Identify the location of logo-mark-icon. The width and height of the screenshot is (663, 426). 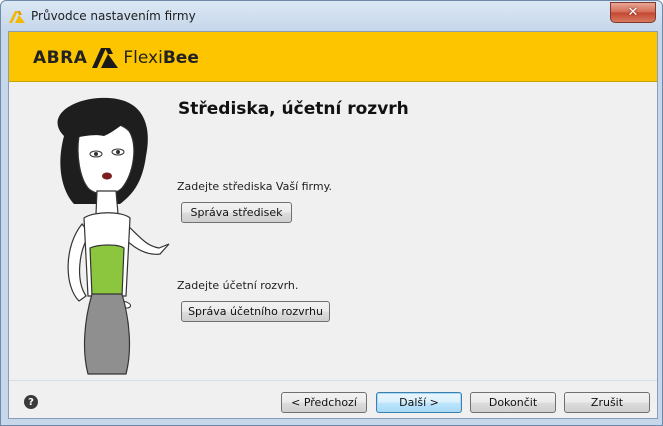
(105, 58).